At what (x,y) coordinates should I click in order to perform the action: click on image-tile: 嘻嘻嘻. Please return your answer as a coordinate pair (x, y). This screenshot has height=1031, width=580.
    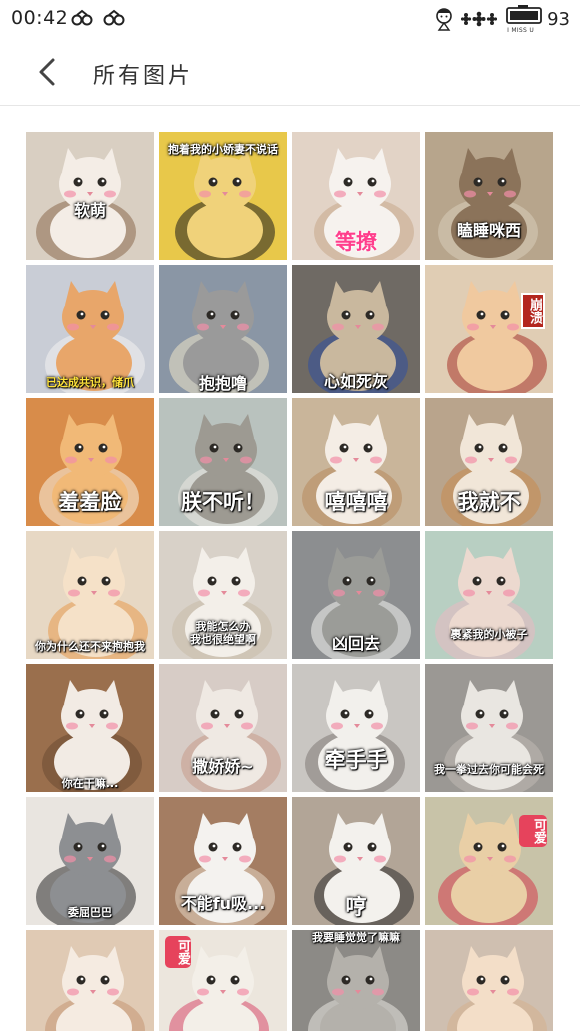
    Looking at the image, I should click on (356, 462).